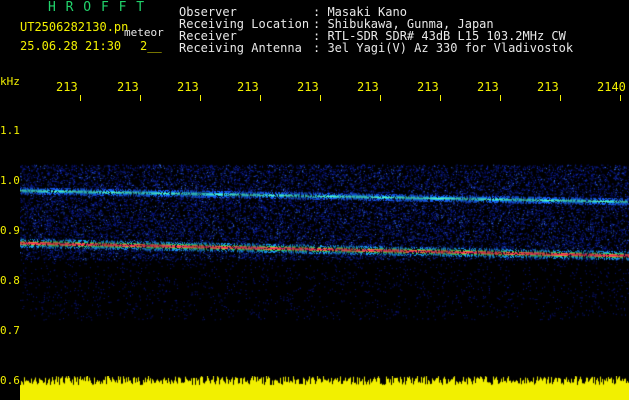 The height and width of the screenshot is (400, 629). I want to click on y-tick-label: 0.6, so click(10, 380).